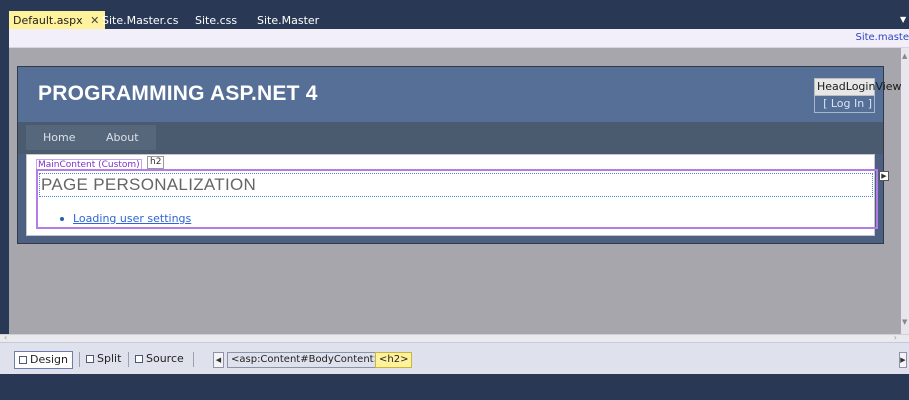 The width and height of the screenshot is (909, 400). What do you see at coordinates (149, 184) in the screenshot?
I see `page-heading: PAGE PERSONALIZATION` at bounding box center [149, 184].